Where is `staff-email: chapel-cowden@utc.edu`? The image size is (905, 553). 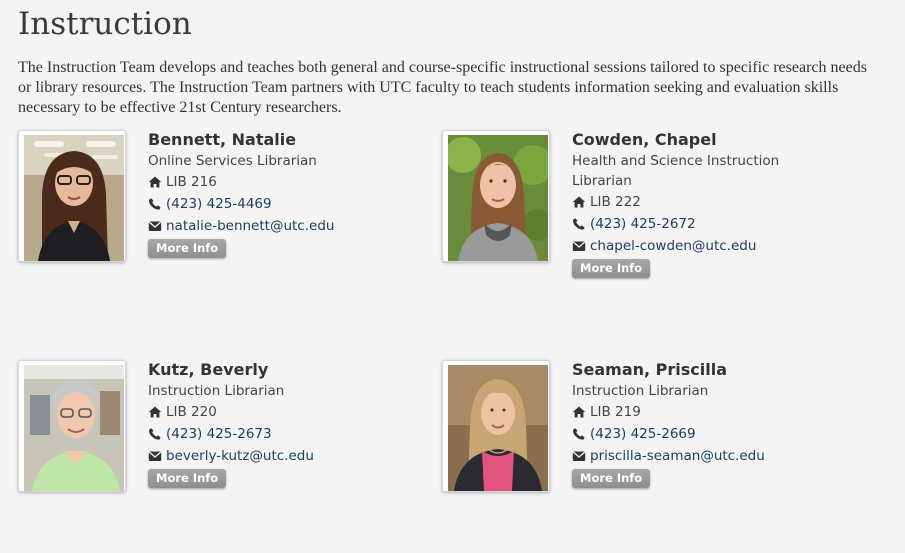 staff-email: chapel-cowden@utc.edu is located at coordinates (697, 246).